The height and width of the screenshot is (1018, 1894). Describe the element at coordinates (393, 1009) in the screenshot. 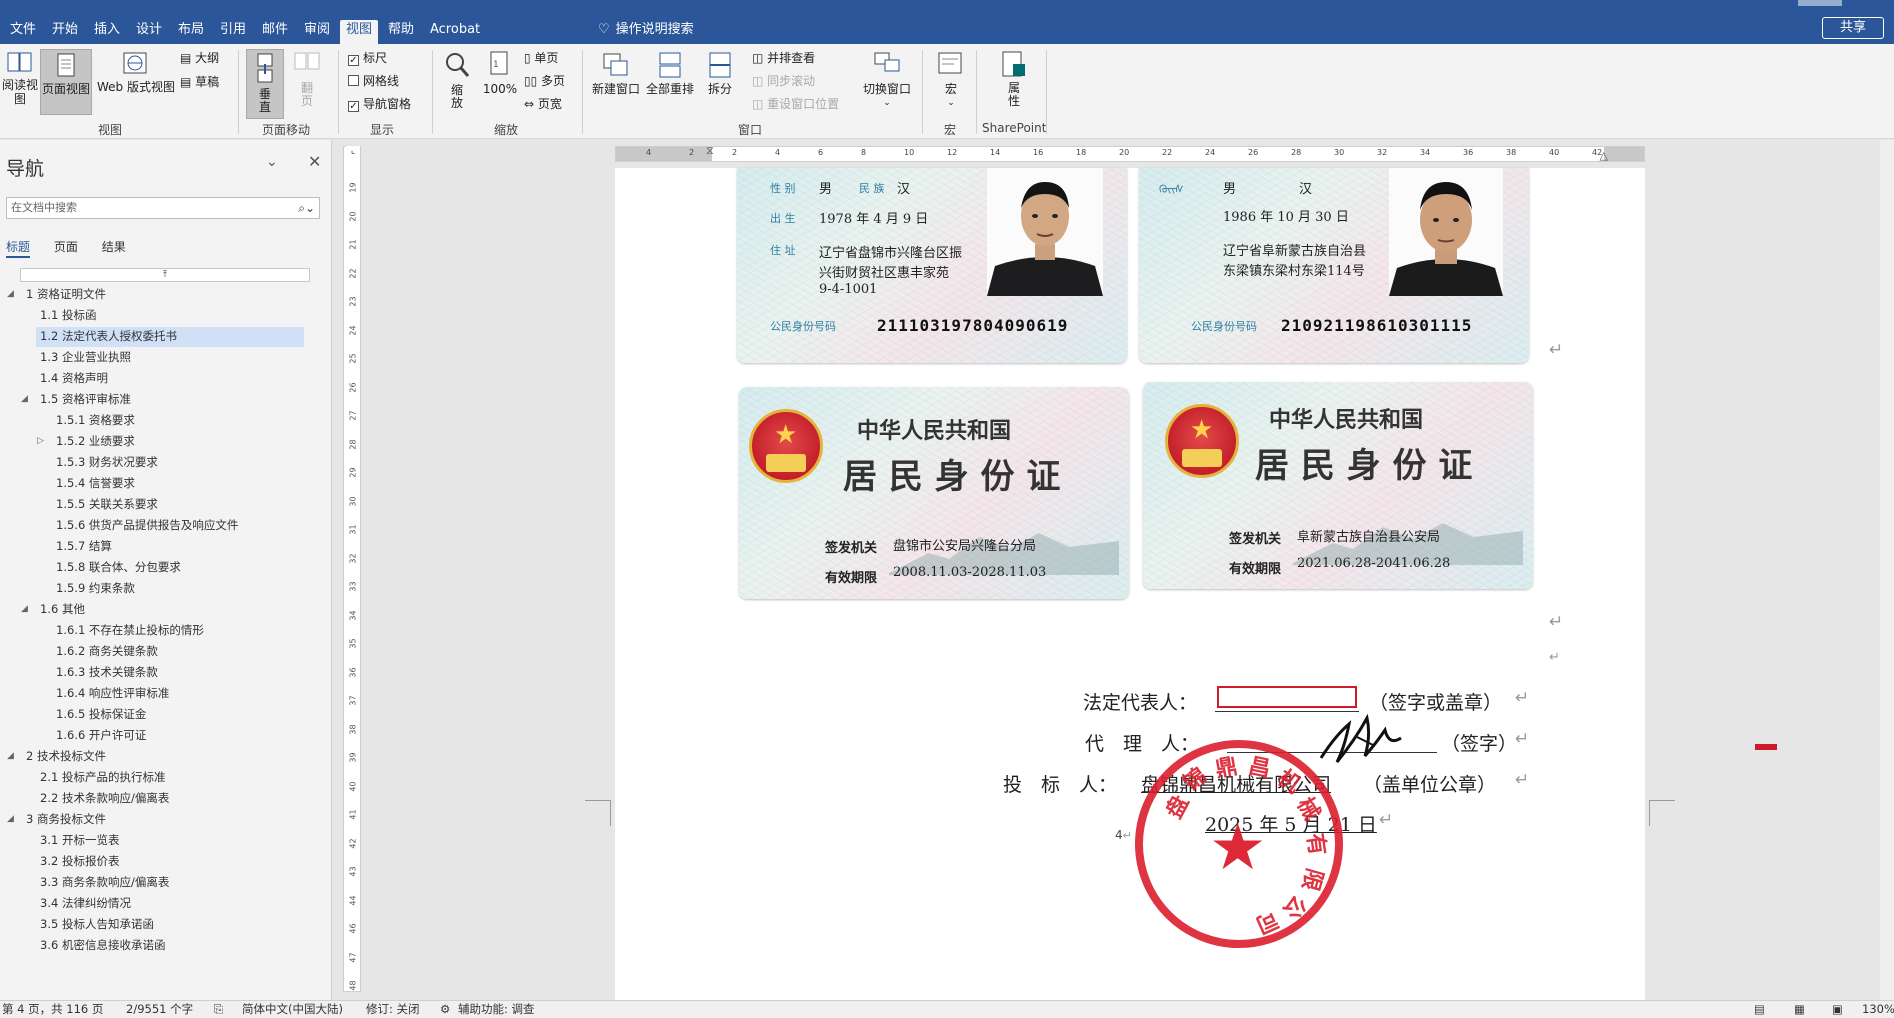

I see `track-changes-status: 修订: 关闭` at that location.